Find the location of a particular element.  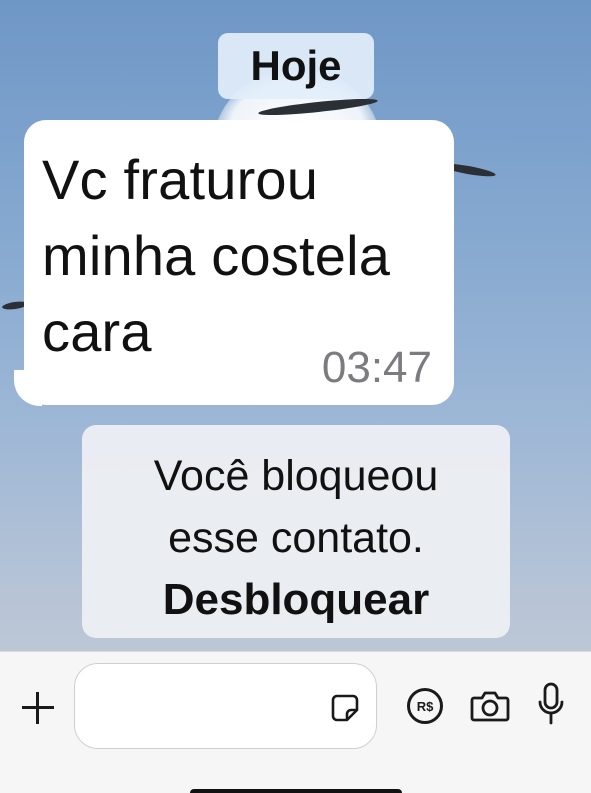

microphone-icon is located at coordinates (551, 704).